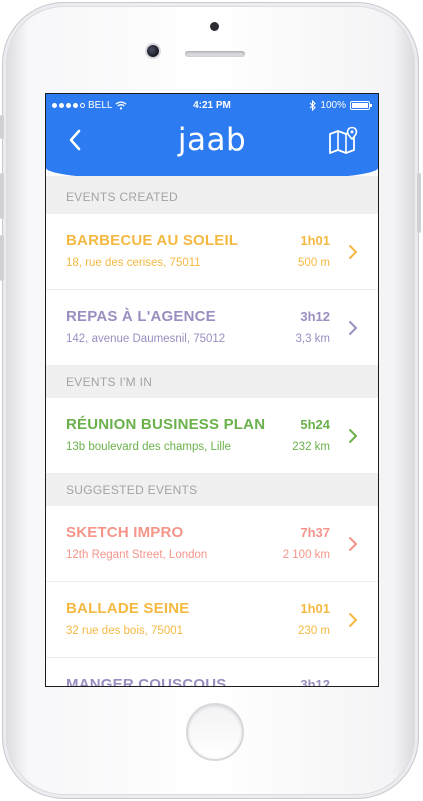 This screenshot has height=801, width=423. What do you see at coordinates (121, 104) in the screenshot?
I see `wifi-icon` at bounding box center [121, 104].